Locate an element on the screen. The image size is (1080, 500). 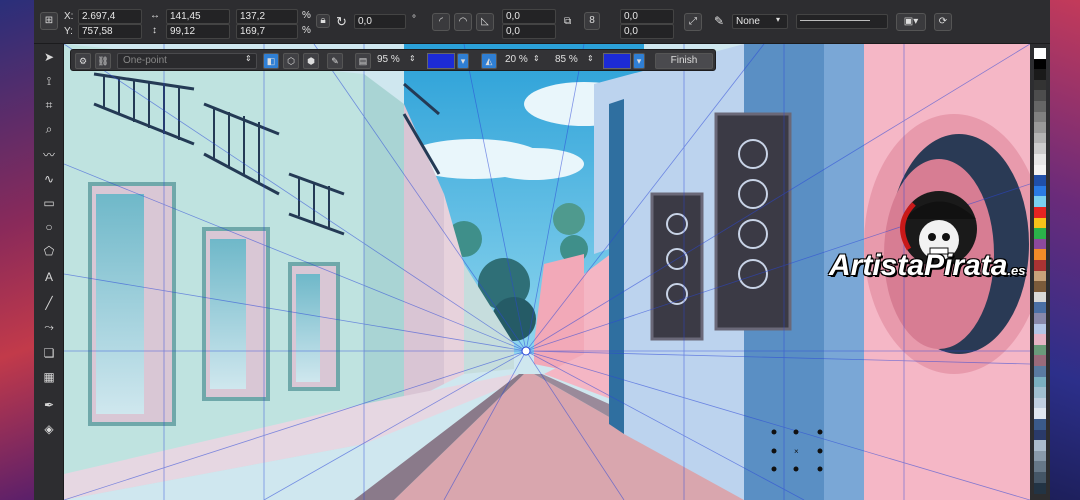
crop-icon: ⌗ is located at coordinates (49, 105).